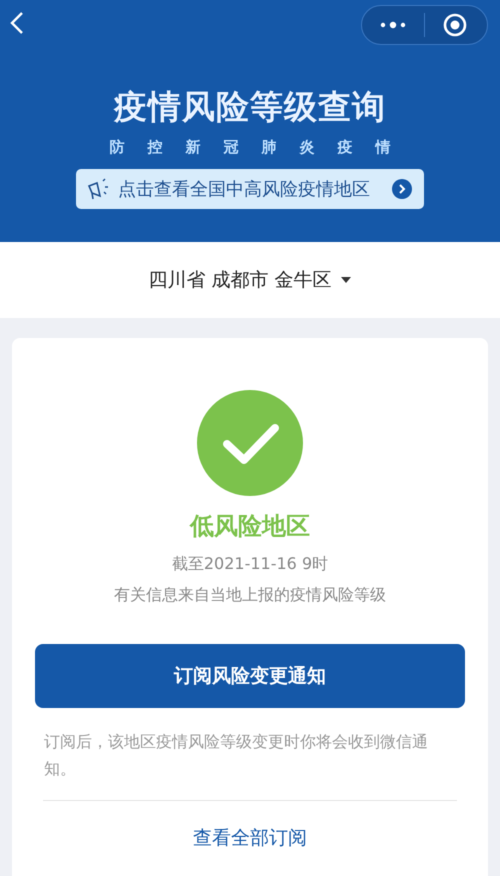 This screenshot has height=876, width=500. I want to click on caret-icon, so click(346, 280).